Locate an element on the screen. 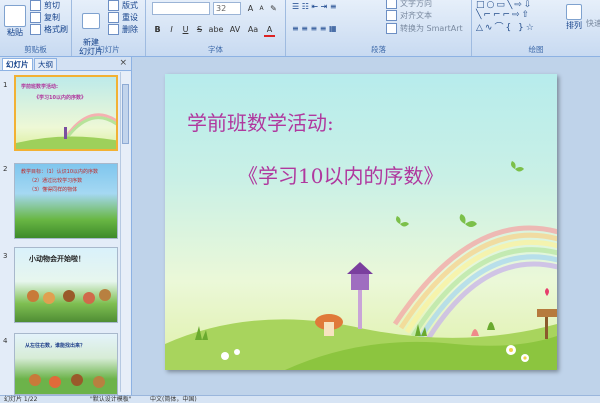 The image size is (600, 403). pane-scrollbar is located at coordinates (125, 232).